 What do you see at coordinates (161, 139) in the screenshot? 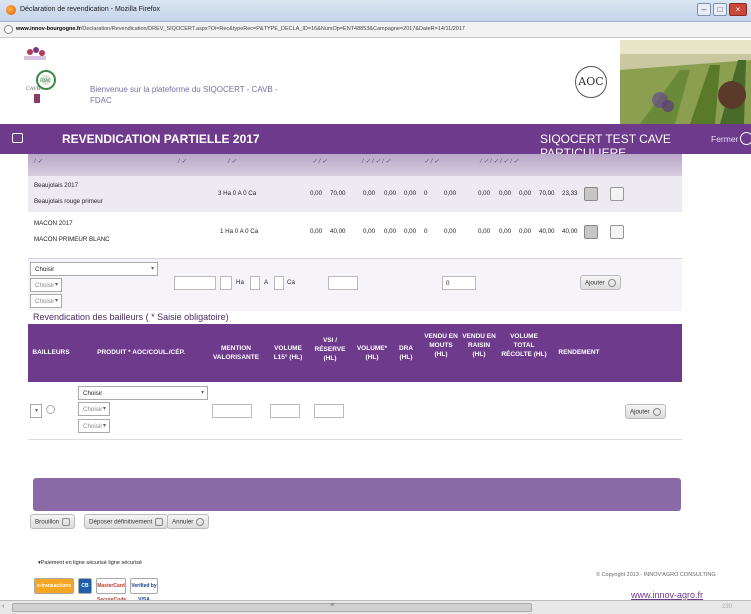
I see `page-title: REVENDICATION PARTIELLE 2017` at bounding box center [161, 139].